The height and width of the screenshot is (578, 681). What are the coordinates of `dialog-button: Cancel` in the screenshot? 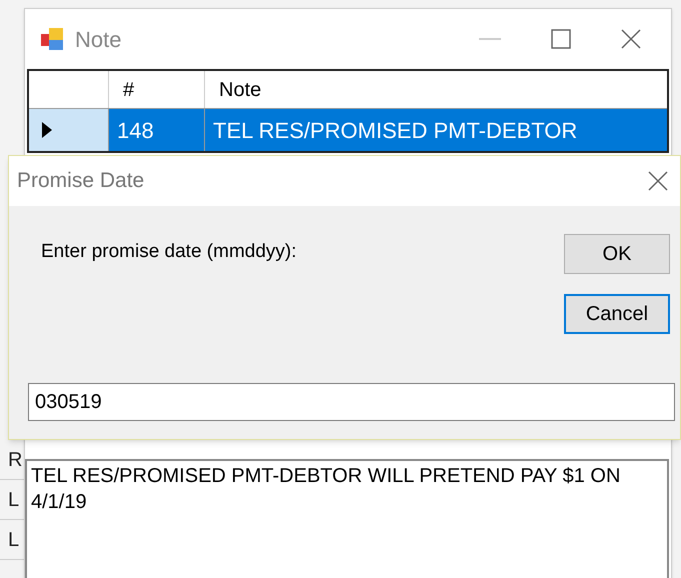 It's located at (617, 314).